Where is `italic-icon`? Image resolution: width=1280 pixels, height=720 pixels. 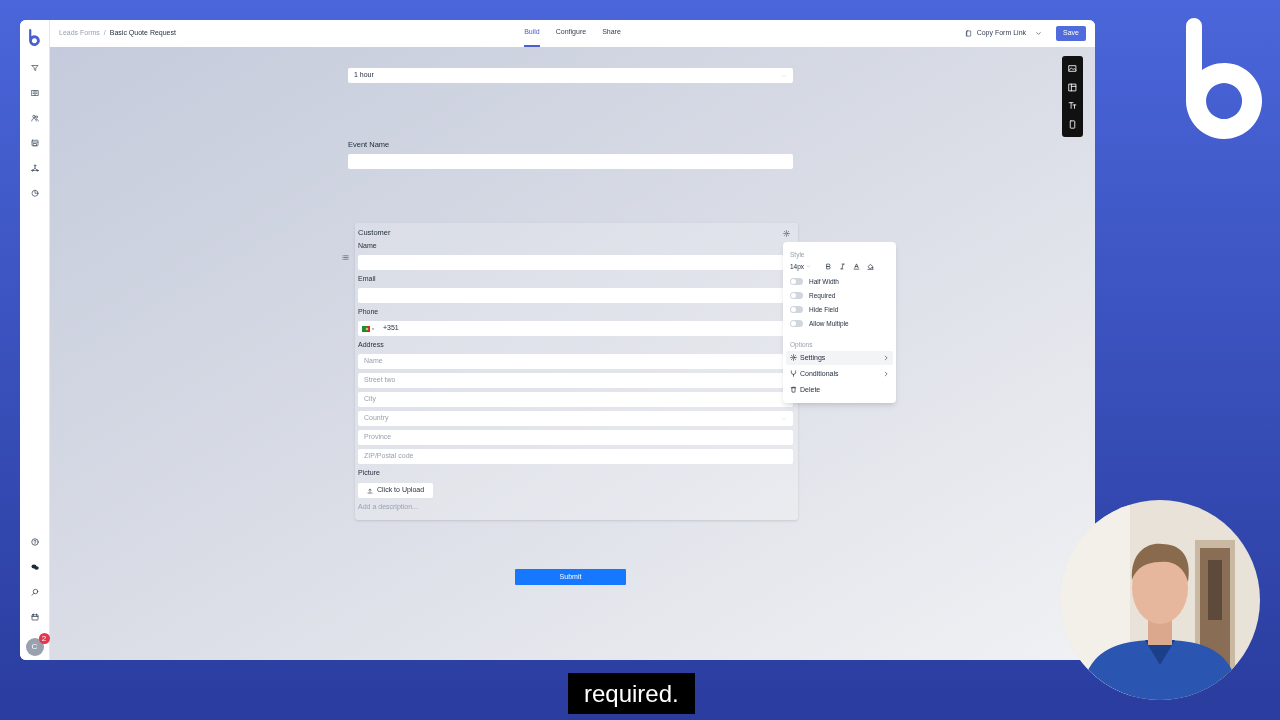
italic-icon is located at coordinates (842, 267).